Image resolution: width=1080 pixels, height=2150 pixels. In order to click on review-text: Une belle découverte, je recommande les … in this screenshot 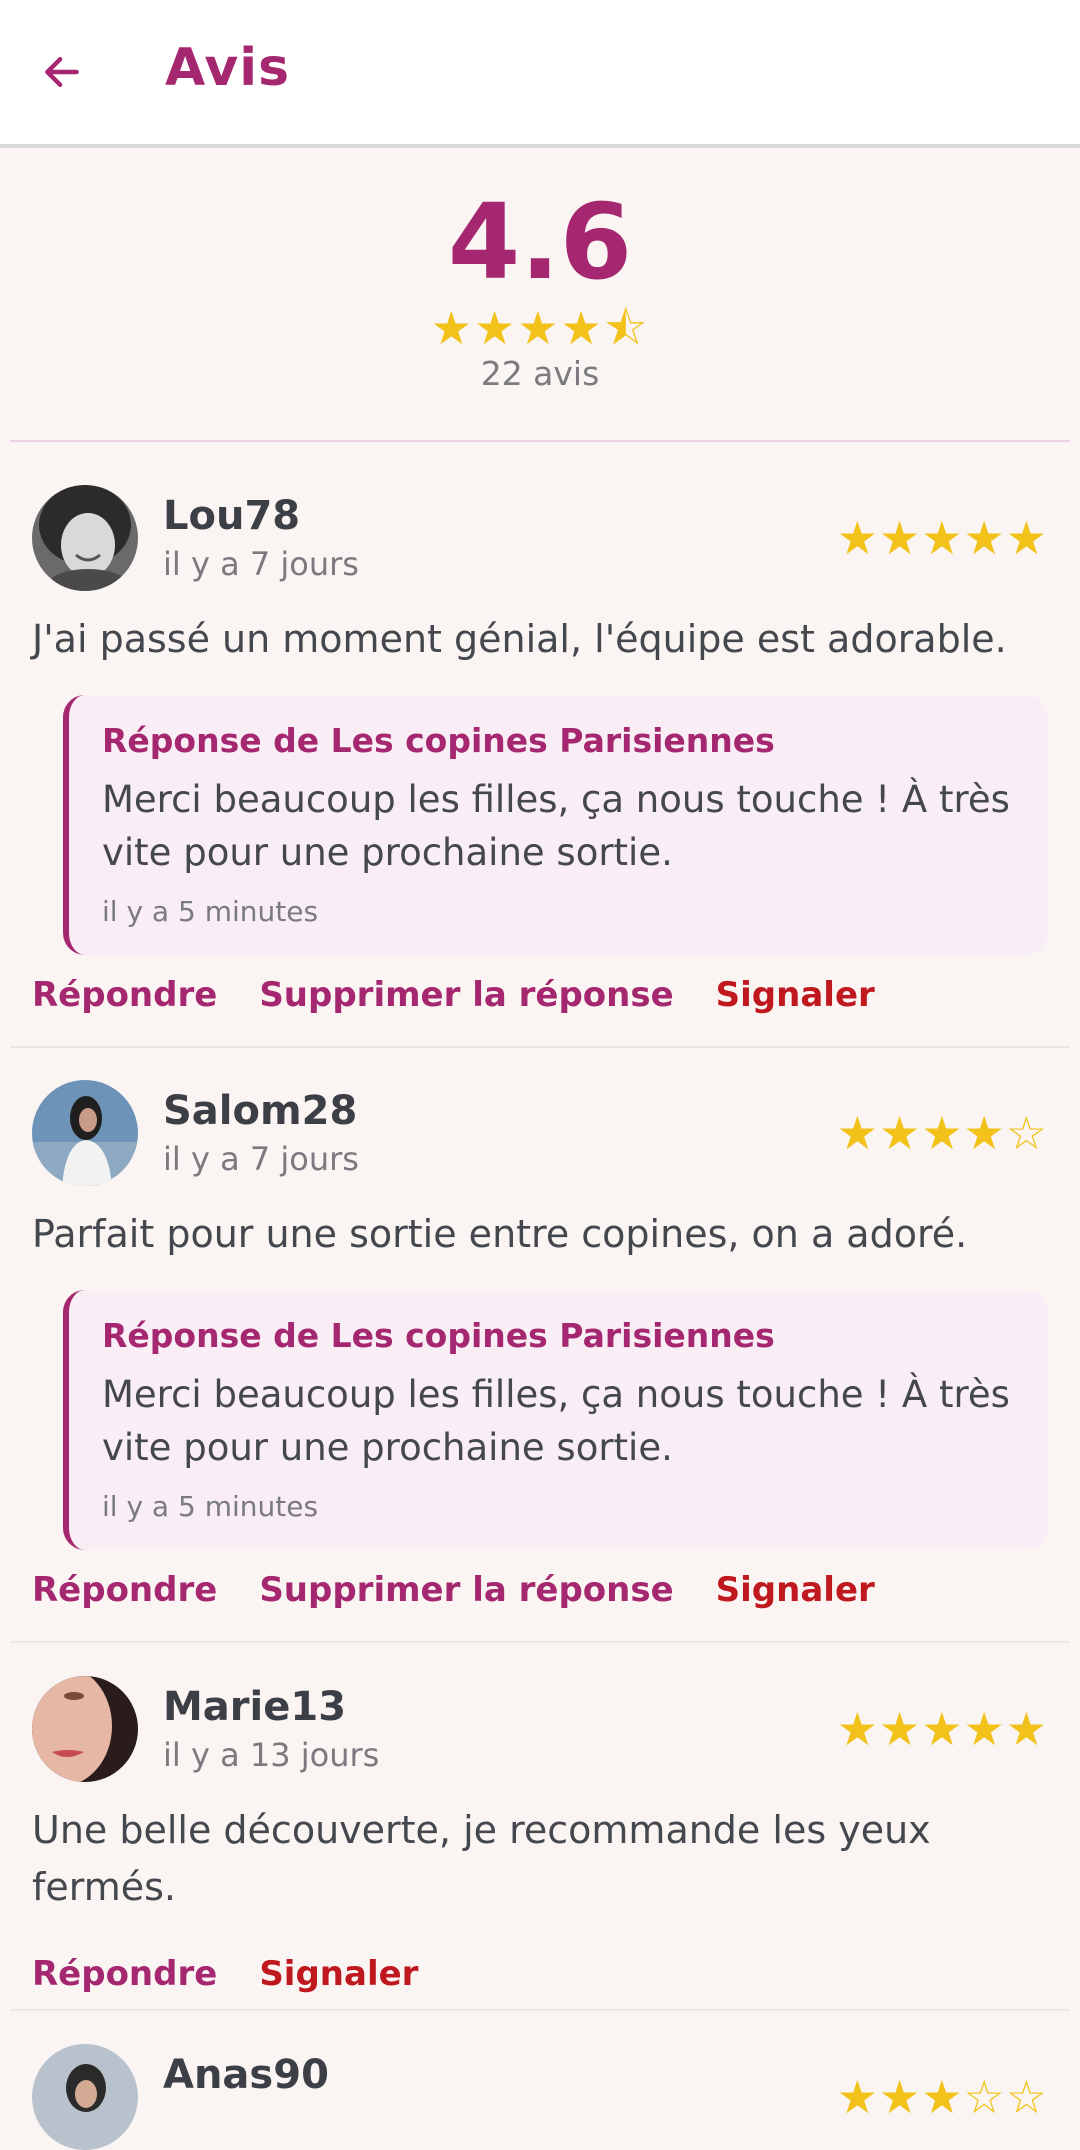, I will do `click(481, 1858)`.